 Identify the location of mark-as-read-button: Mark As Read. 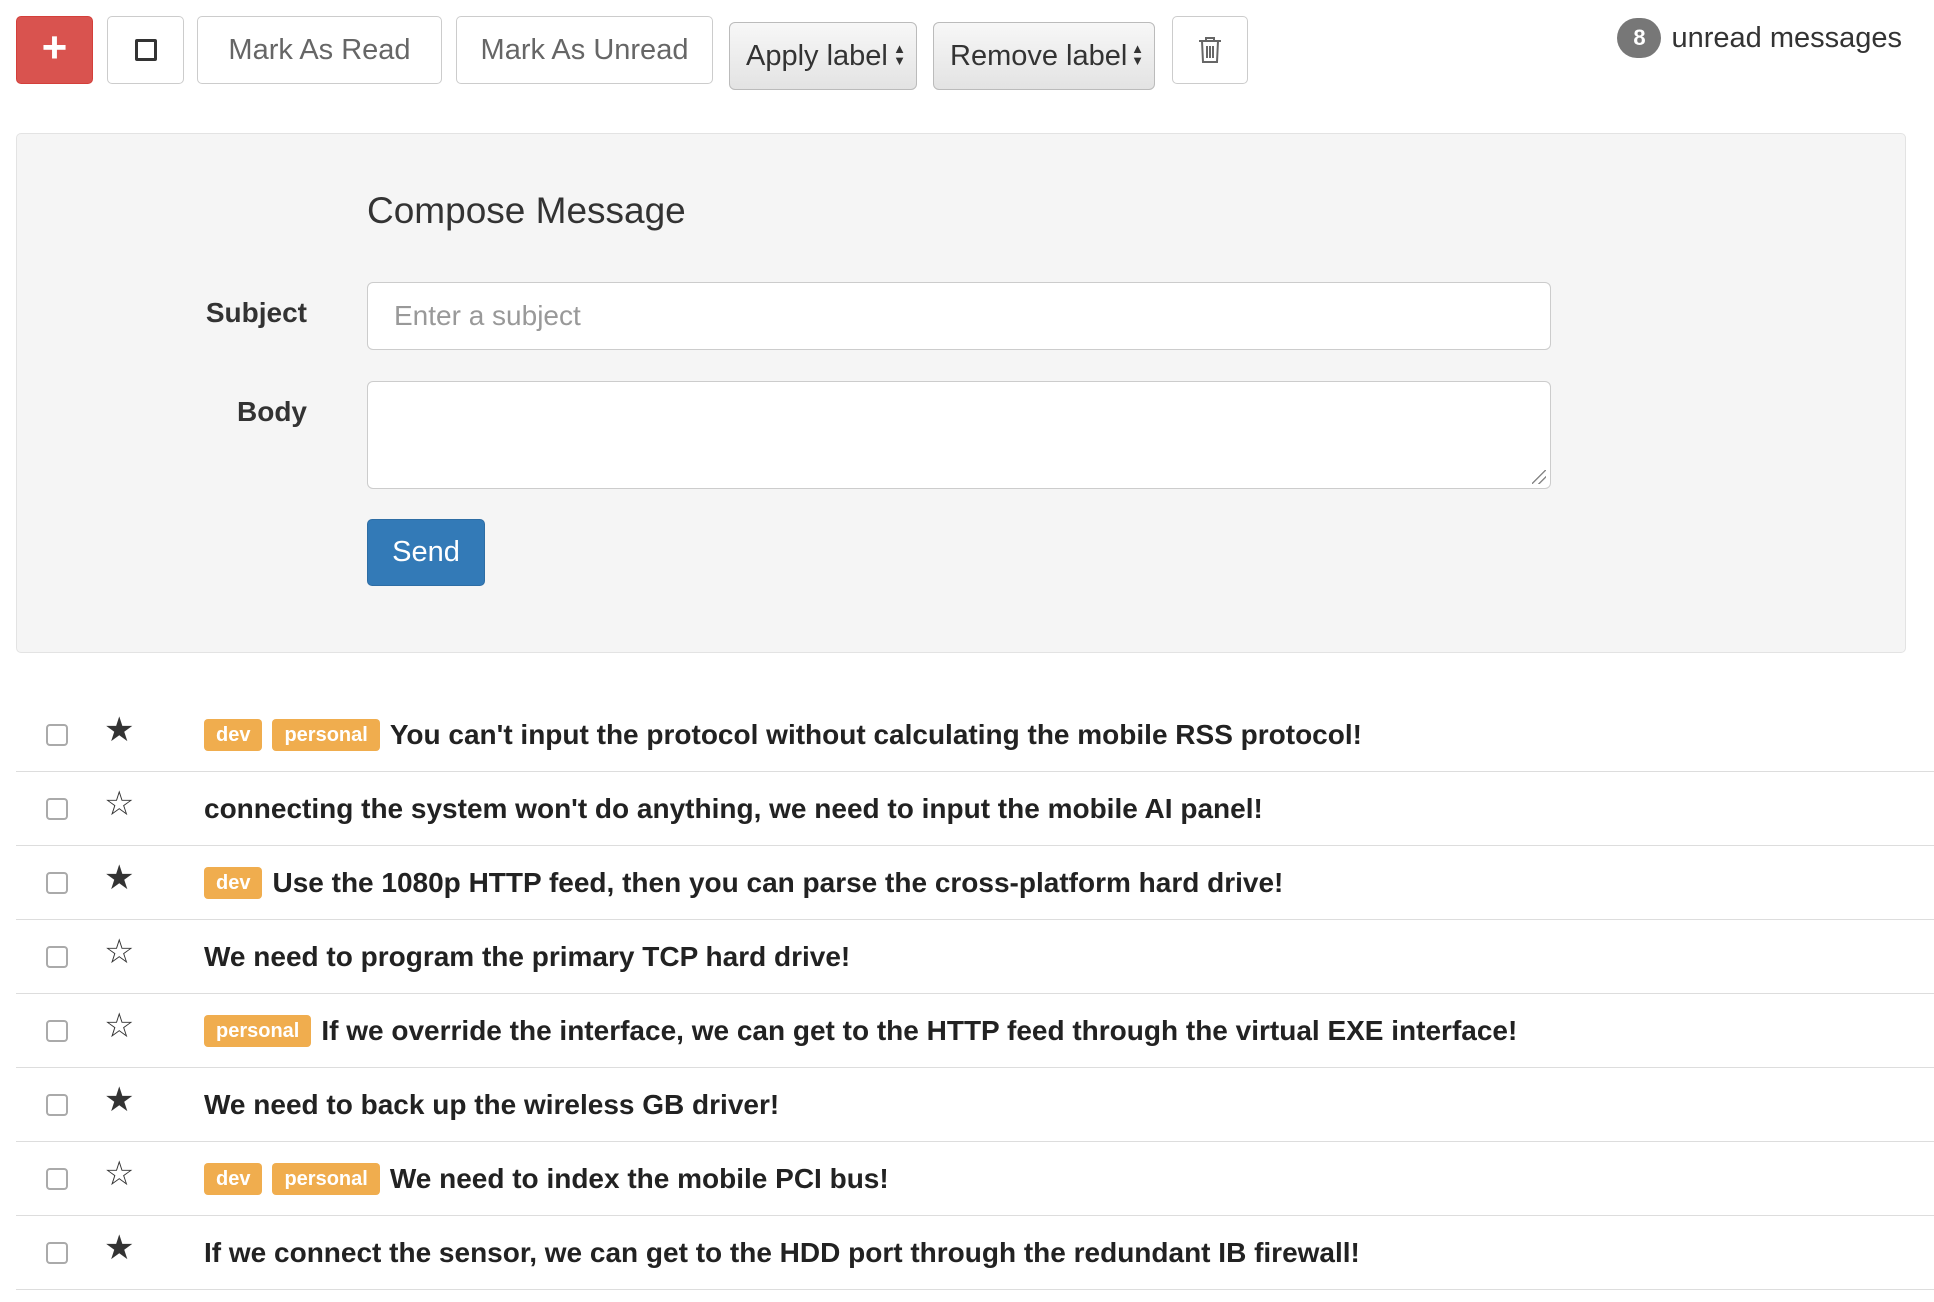
(319, 50).